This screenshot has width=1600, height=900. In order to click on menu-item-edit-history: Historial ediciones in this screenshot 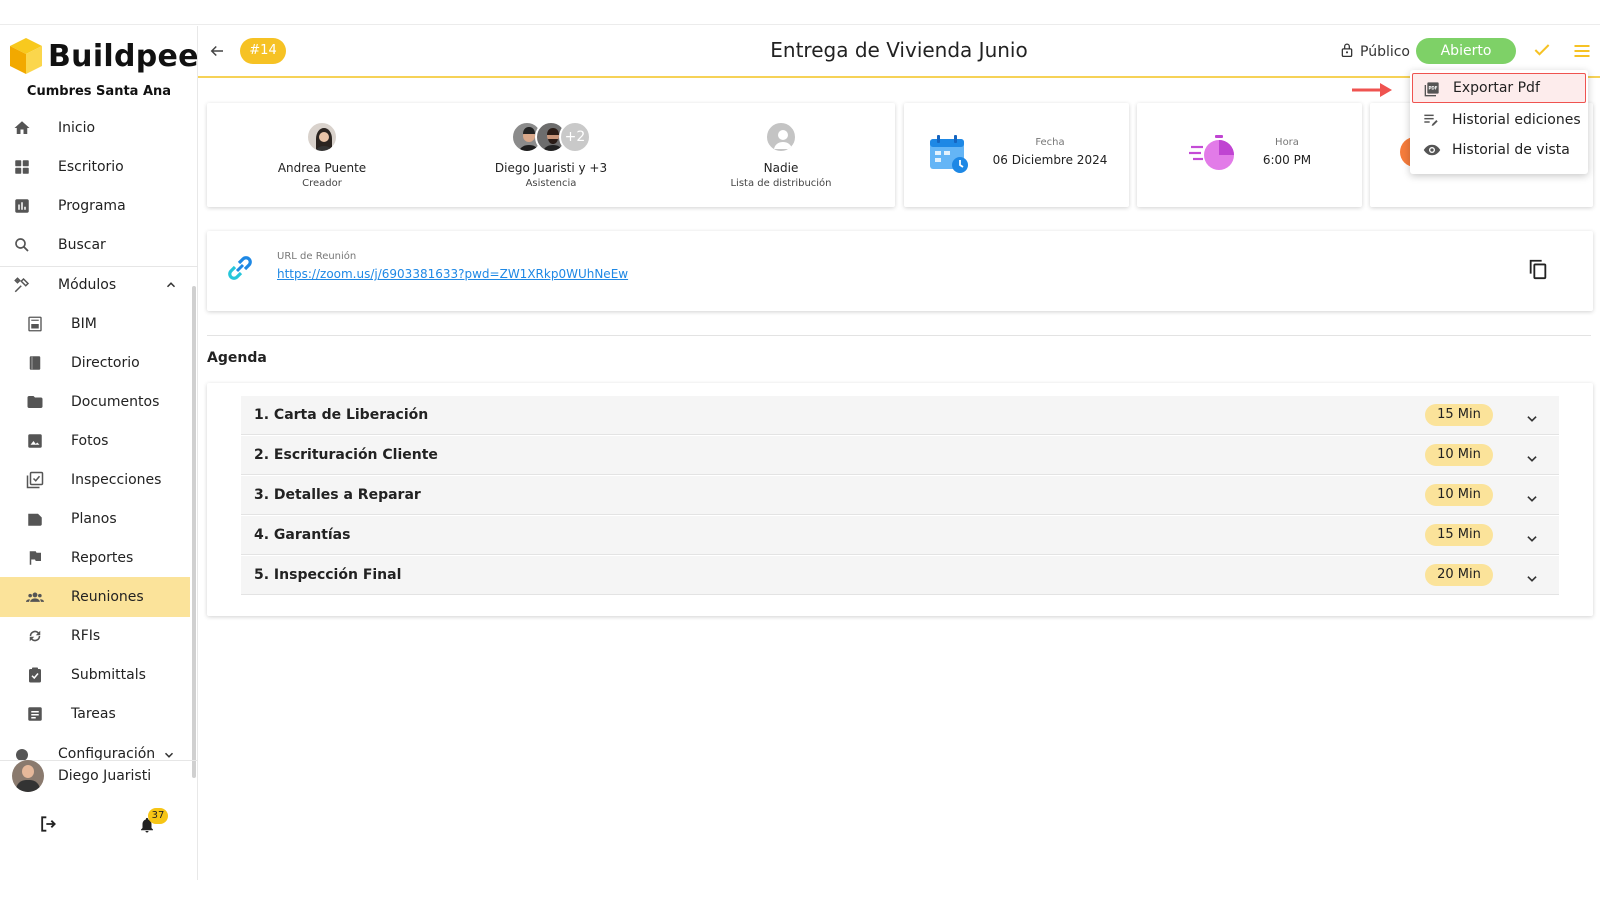, I will do `click(1499, 120)`.